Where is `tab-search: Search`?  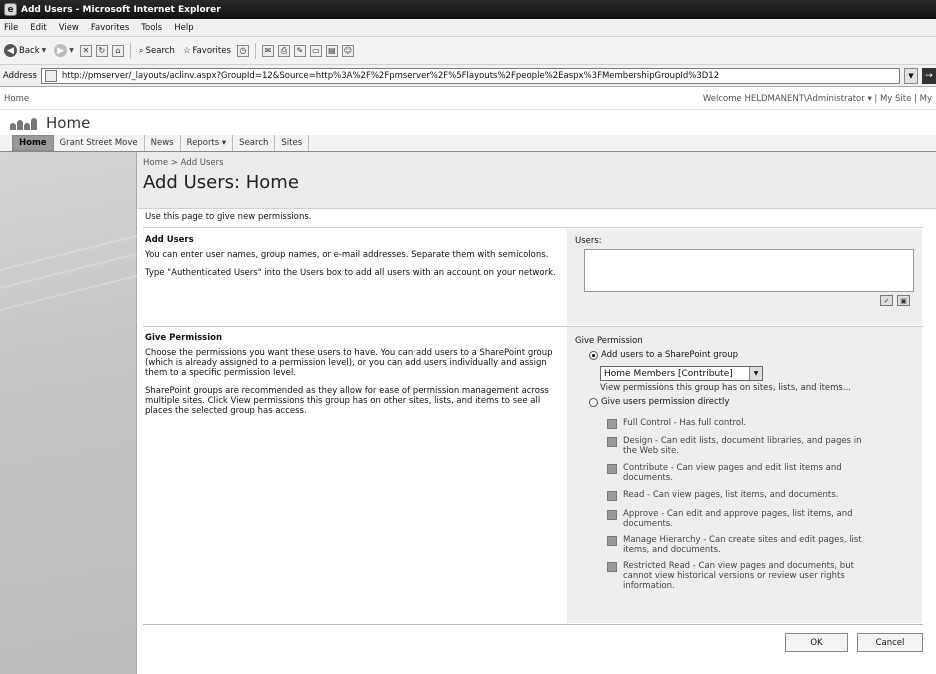
tab-search: Search is located at coordinates (254, 143).